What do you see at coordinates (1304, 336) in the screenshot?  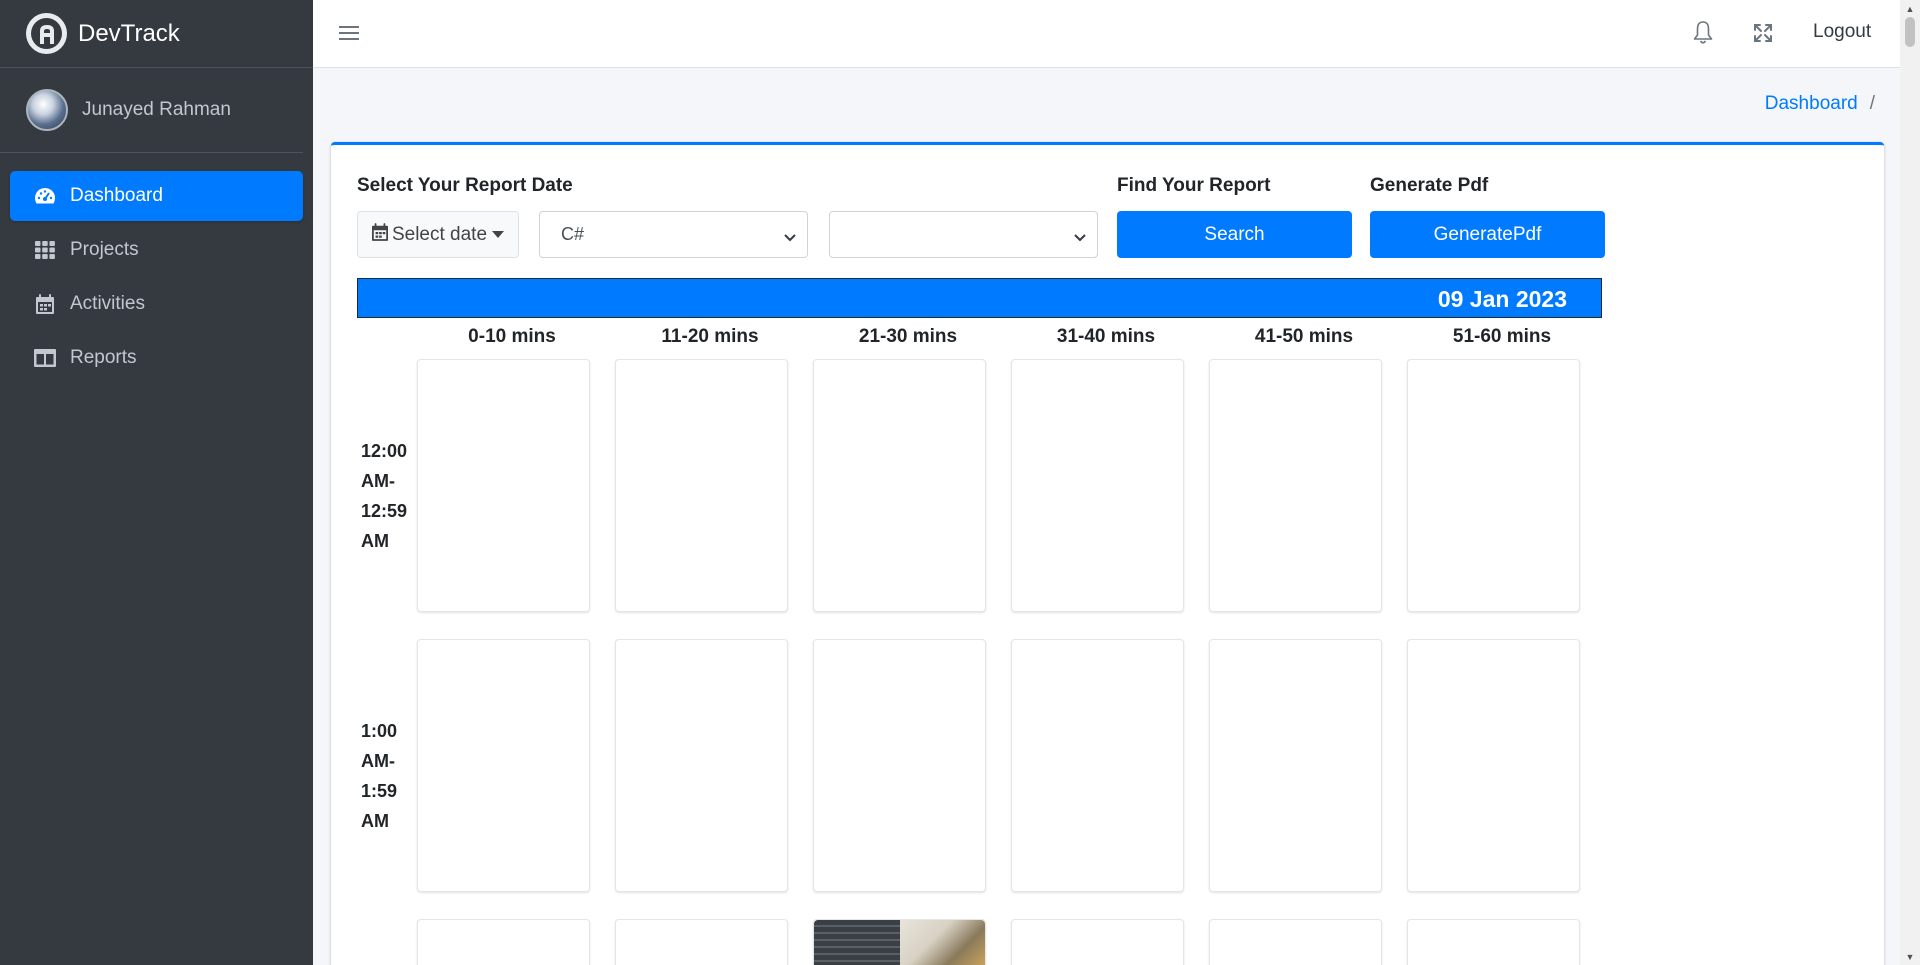 I see `column-header: 41-50 mins` at bounding box center [1304, 336].